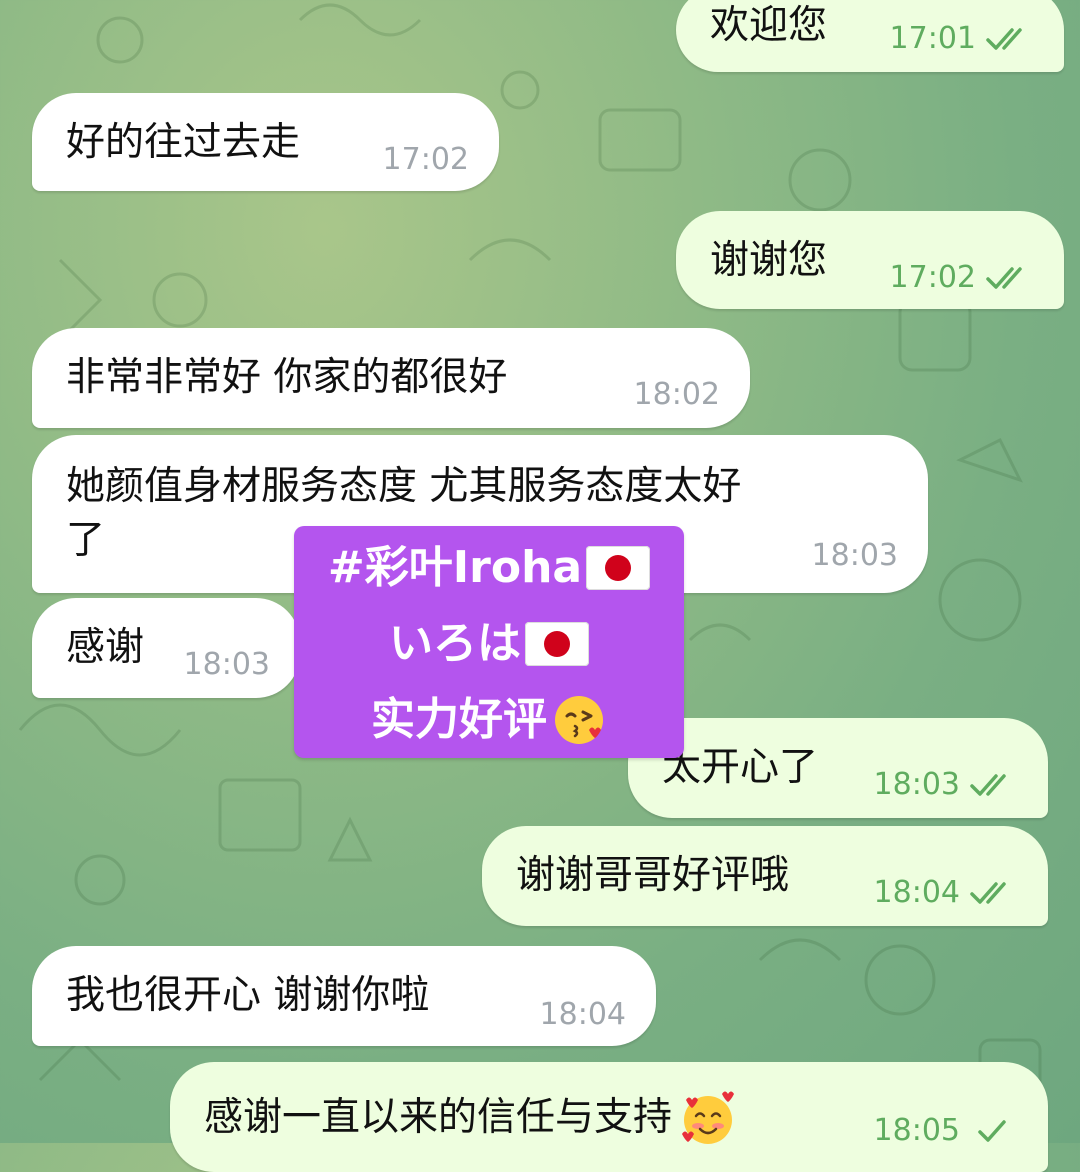 This screenshot has height=1172, width=1080. I want to click on smiling-face-with-hearts-icon, so click(708, 1117).